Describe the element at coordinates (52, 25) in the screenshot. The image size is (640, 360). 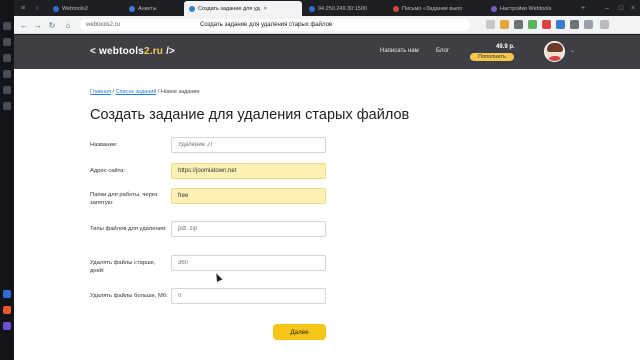
I see `reload-icon: ↻` at that location.